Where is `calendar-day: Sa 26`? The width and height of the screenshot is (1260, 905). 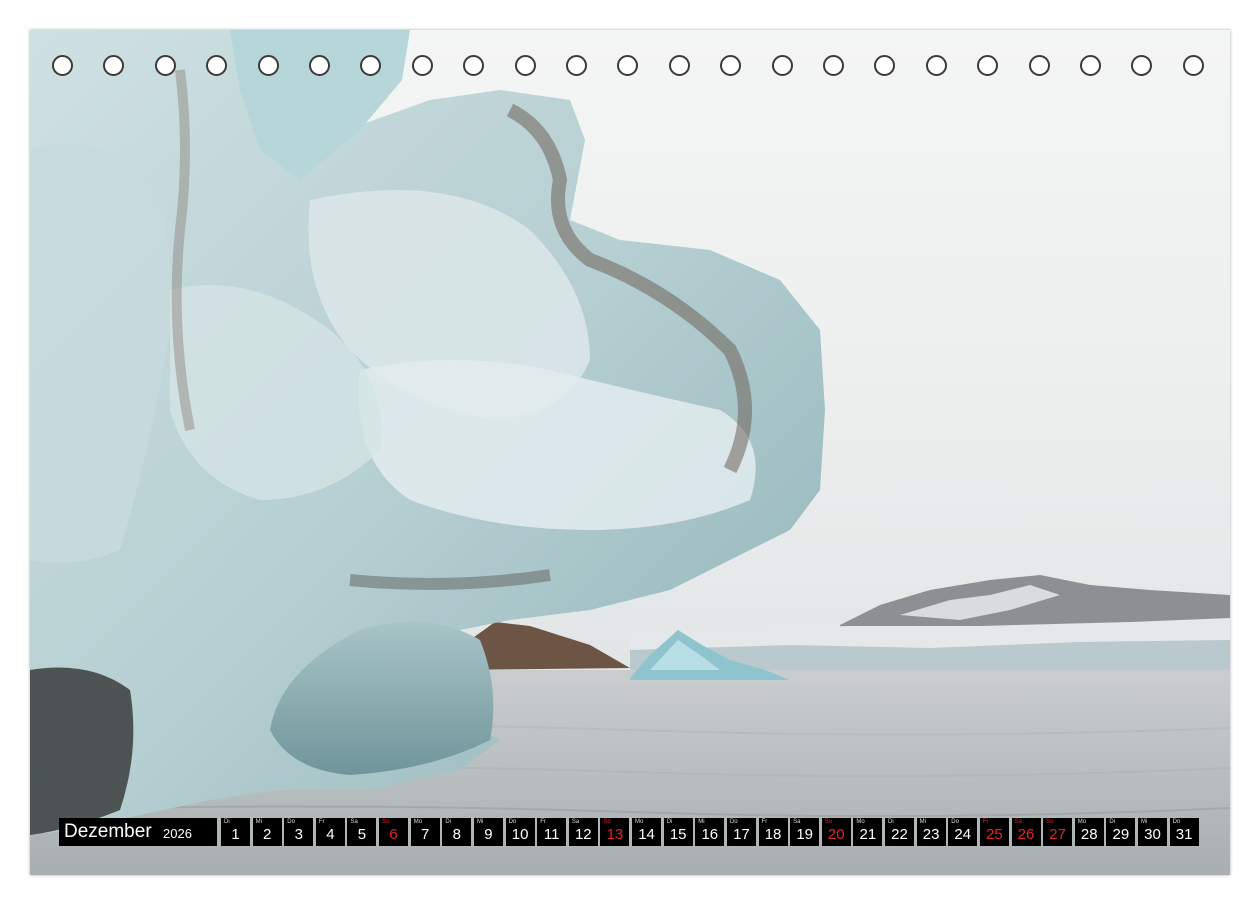
calendar-day: Sa 26 is located at coordinates (1026, 832).